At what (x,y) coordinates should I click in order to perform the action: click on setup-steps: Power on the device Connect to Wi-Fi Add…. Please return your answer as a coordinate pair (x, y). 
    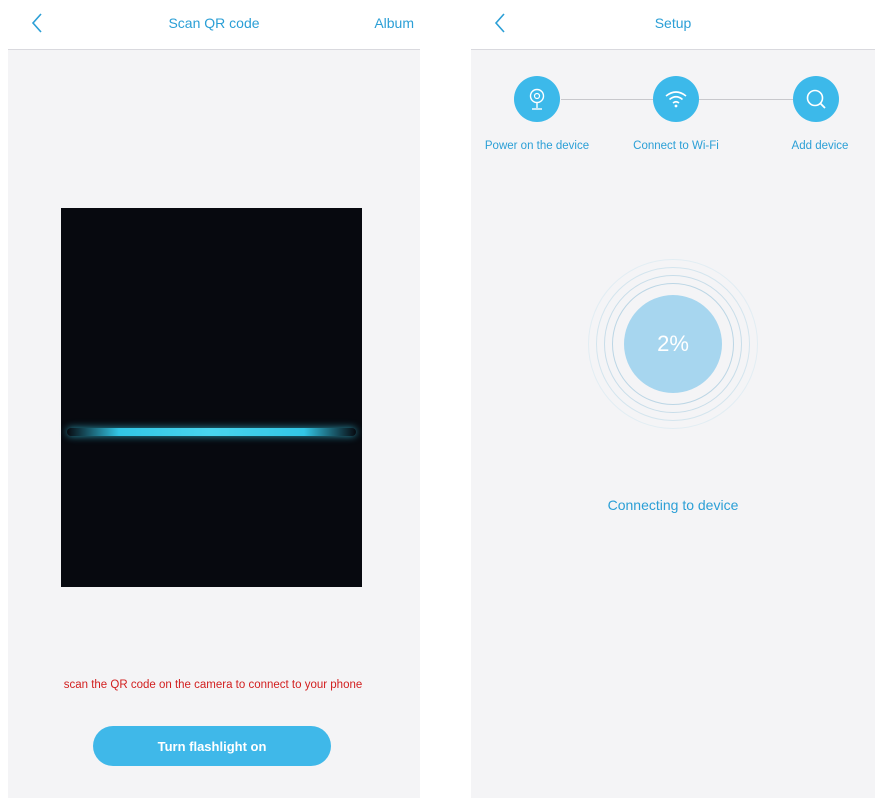
    Looking at the image, I should click on (673, 127).